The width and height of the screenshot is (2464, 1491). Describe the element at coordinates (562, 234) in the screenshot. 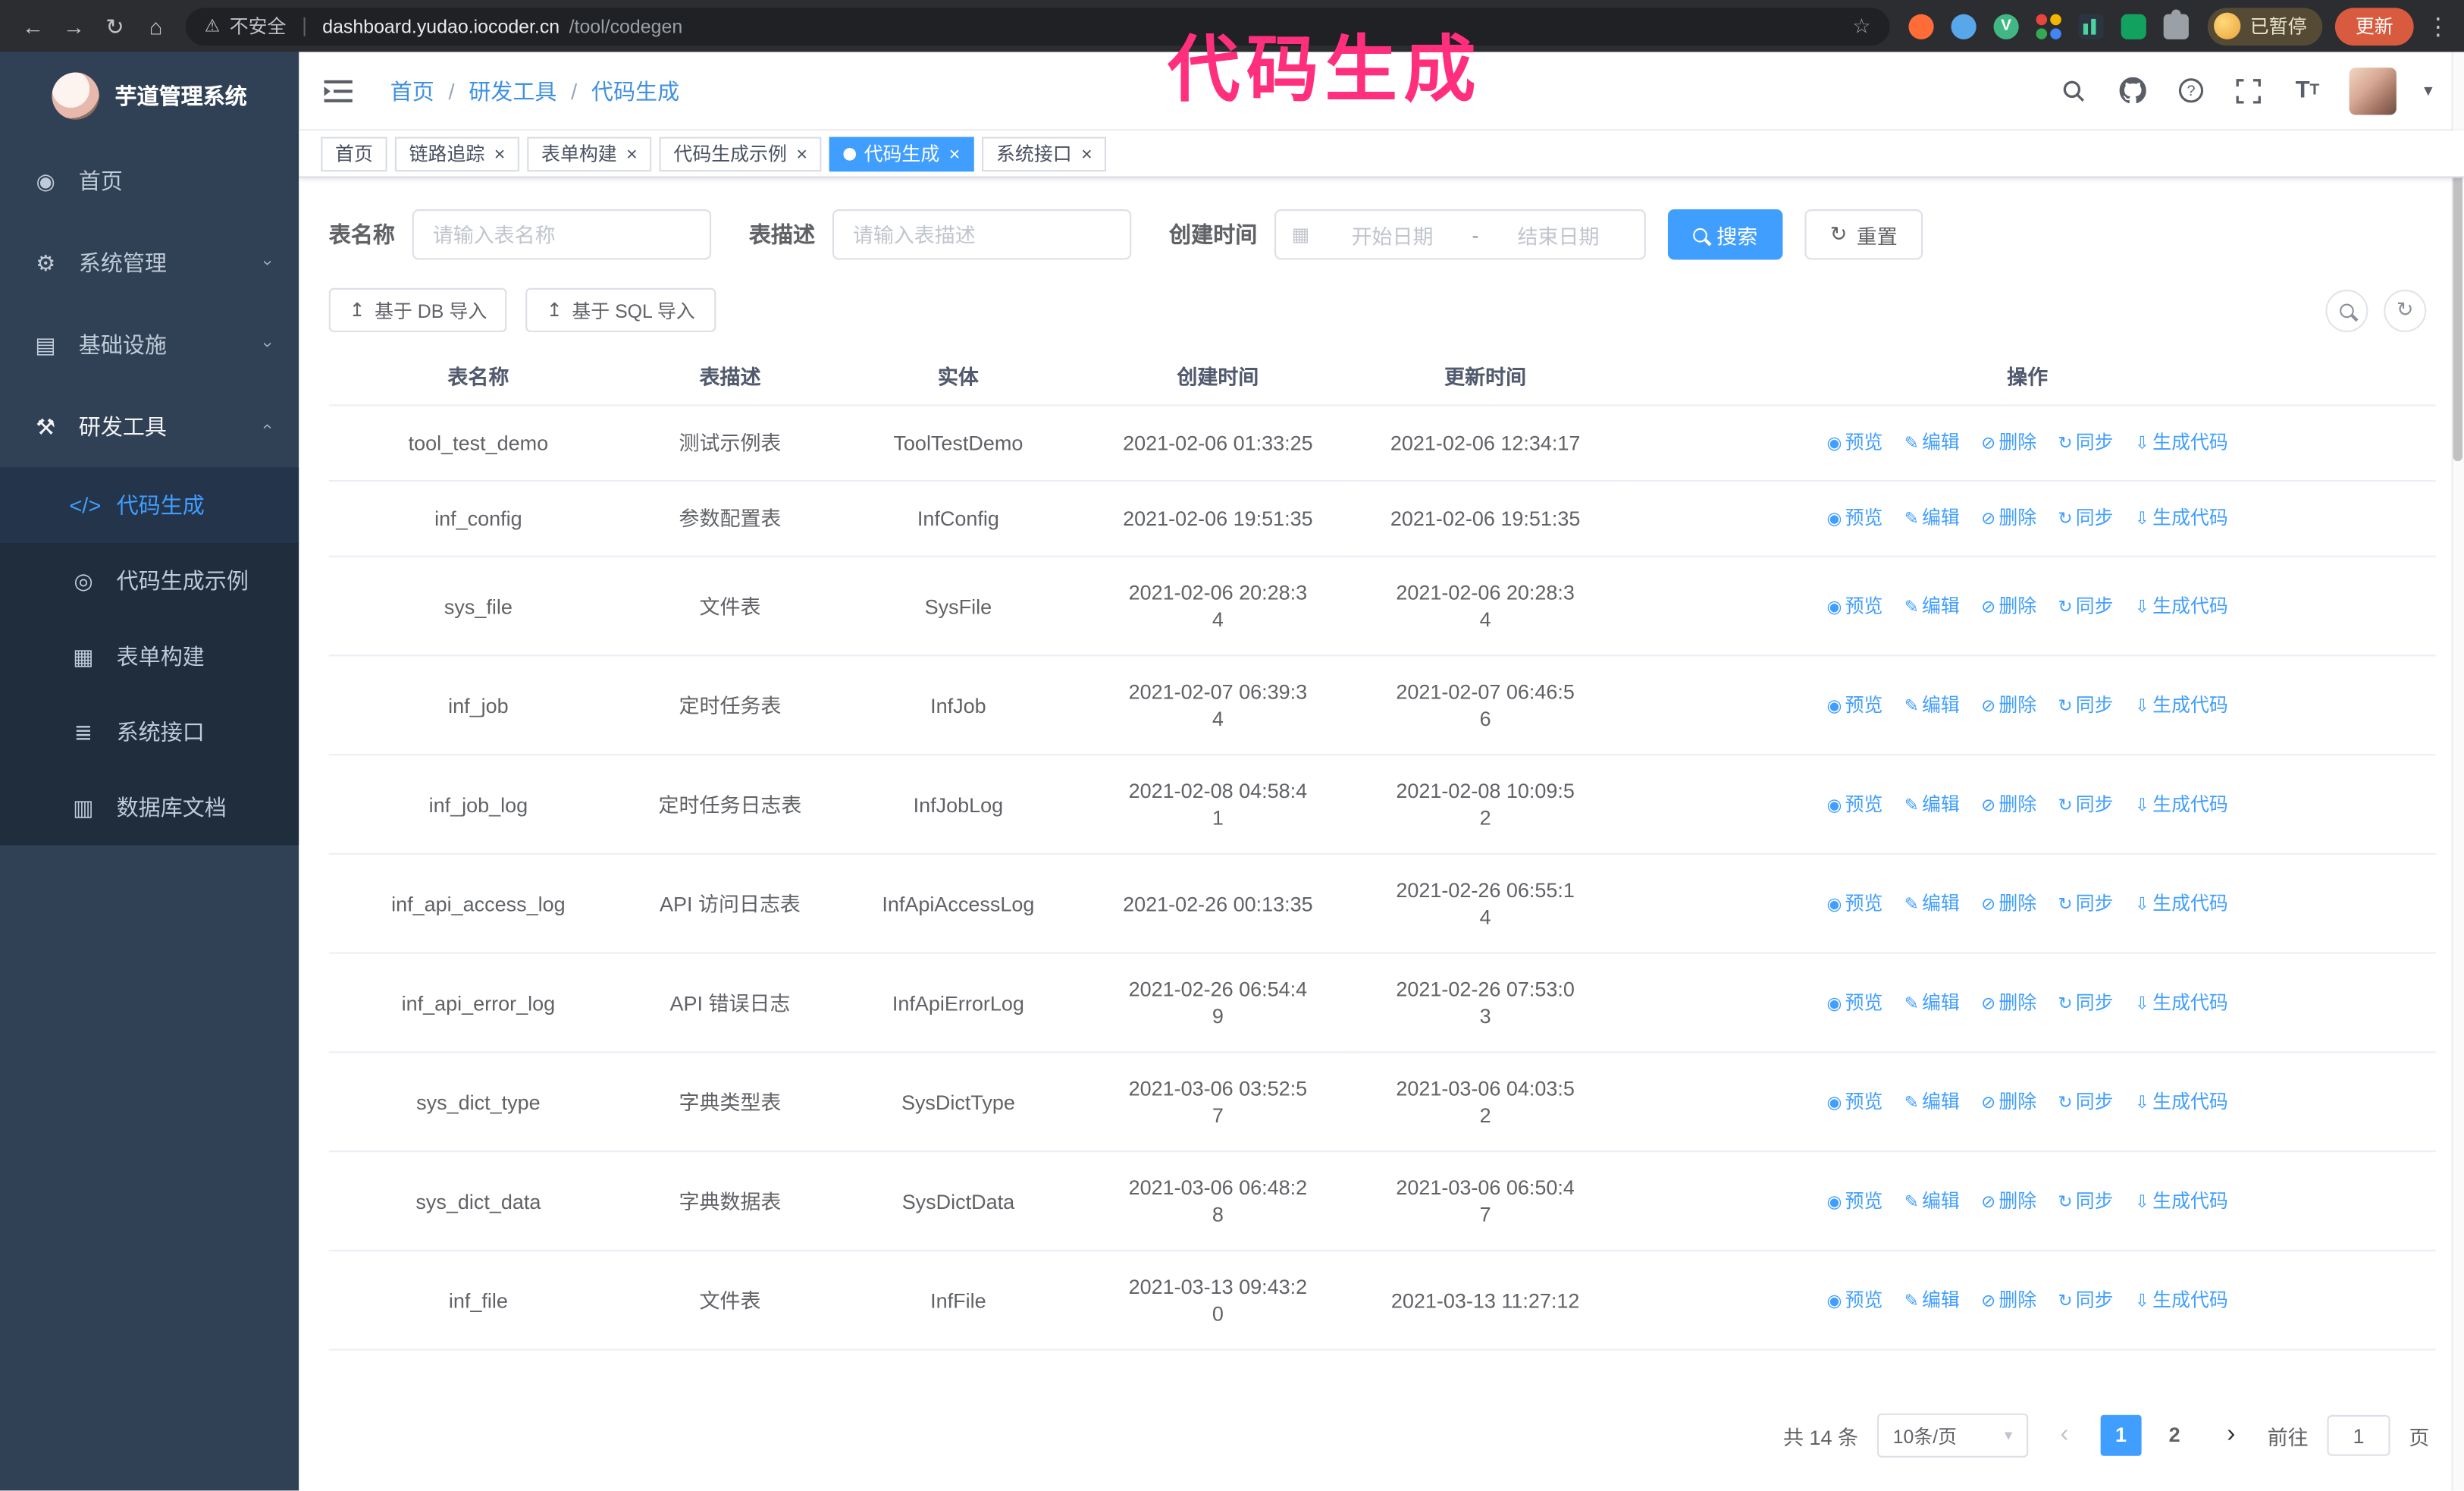

I see `table-name-input` at that location.